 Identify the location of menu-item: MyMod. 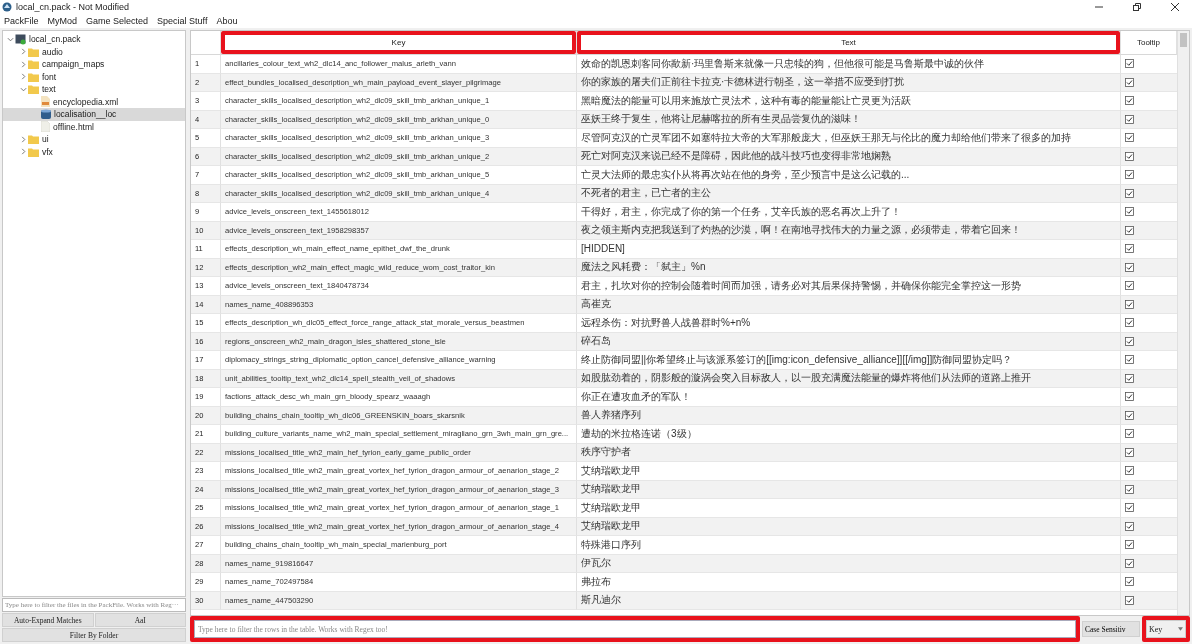
(62, 21).